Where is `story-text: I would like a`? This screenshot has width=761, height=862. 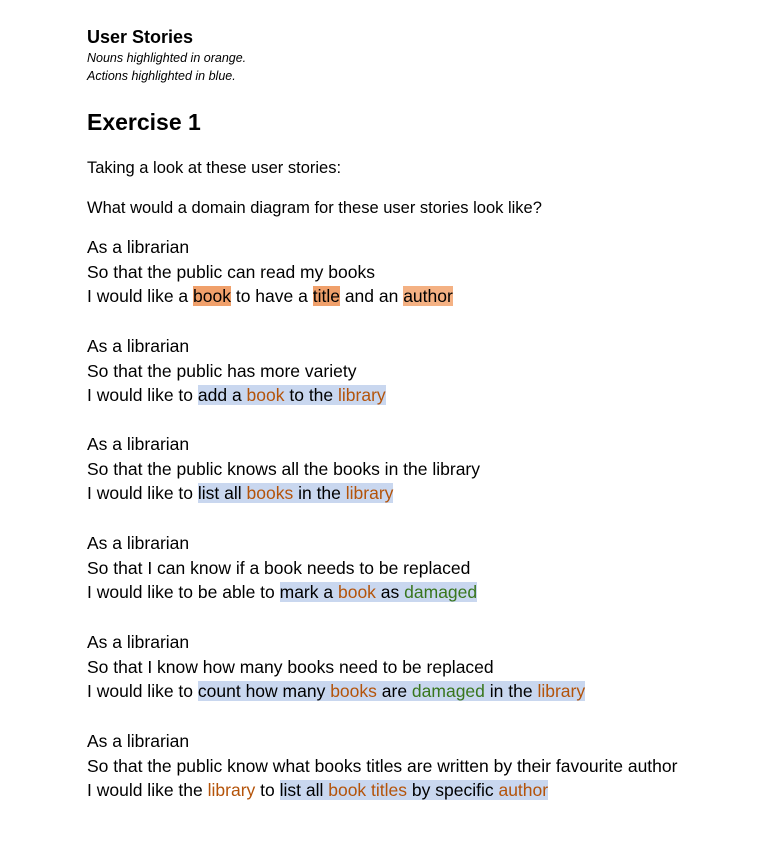 story-text: I would like a is located at coordinates (140, 296).